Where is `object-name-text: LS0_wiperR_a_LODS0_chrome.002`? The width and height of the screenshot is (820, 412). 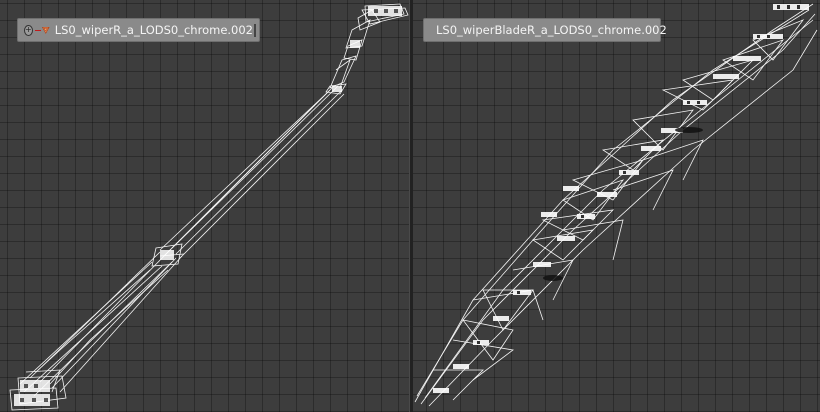 object-name-text: LS0_wiperR_a_LODS0_chrome.002 is located at coordinates (153, 30).